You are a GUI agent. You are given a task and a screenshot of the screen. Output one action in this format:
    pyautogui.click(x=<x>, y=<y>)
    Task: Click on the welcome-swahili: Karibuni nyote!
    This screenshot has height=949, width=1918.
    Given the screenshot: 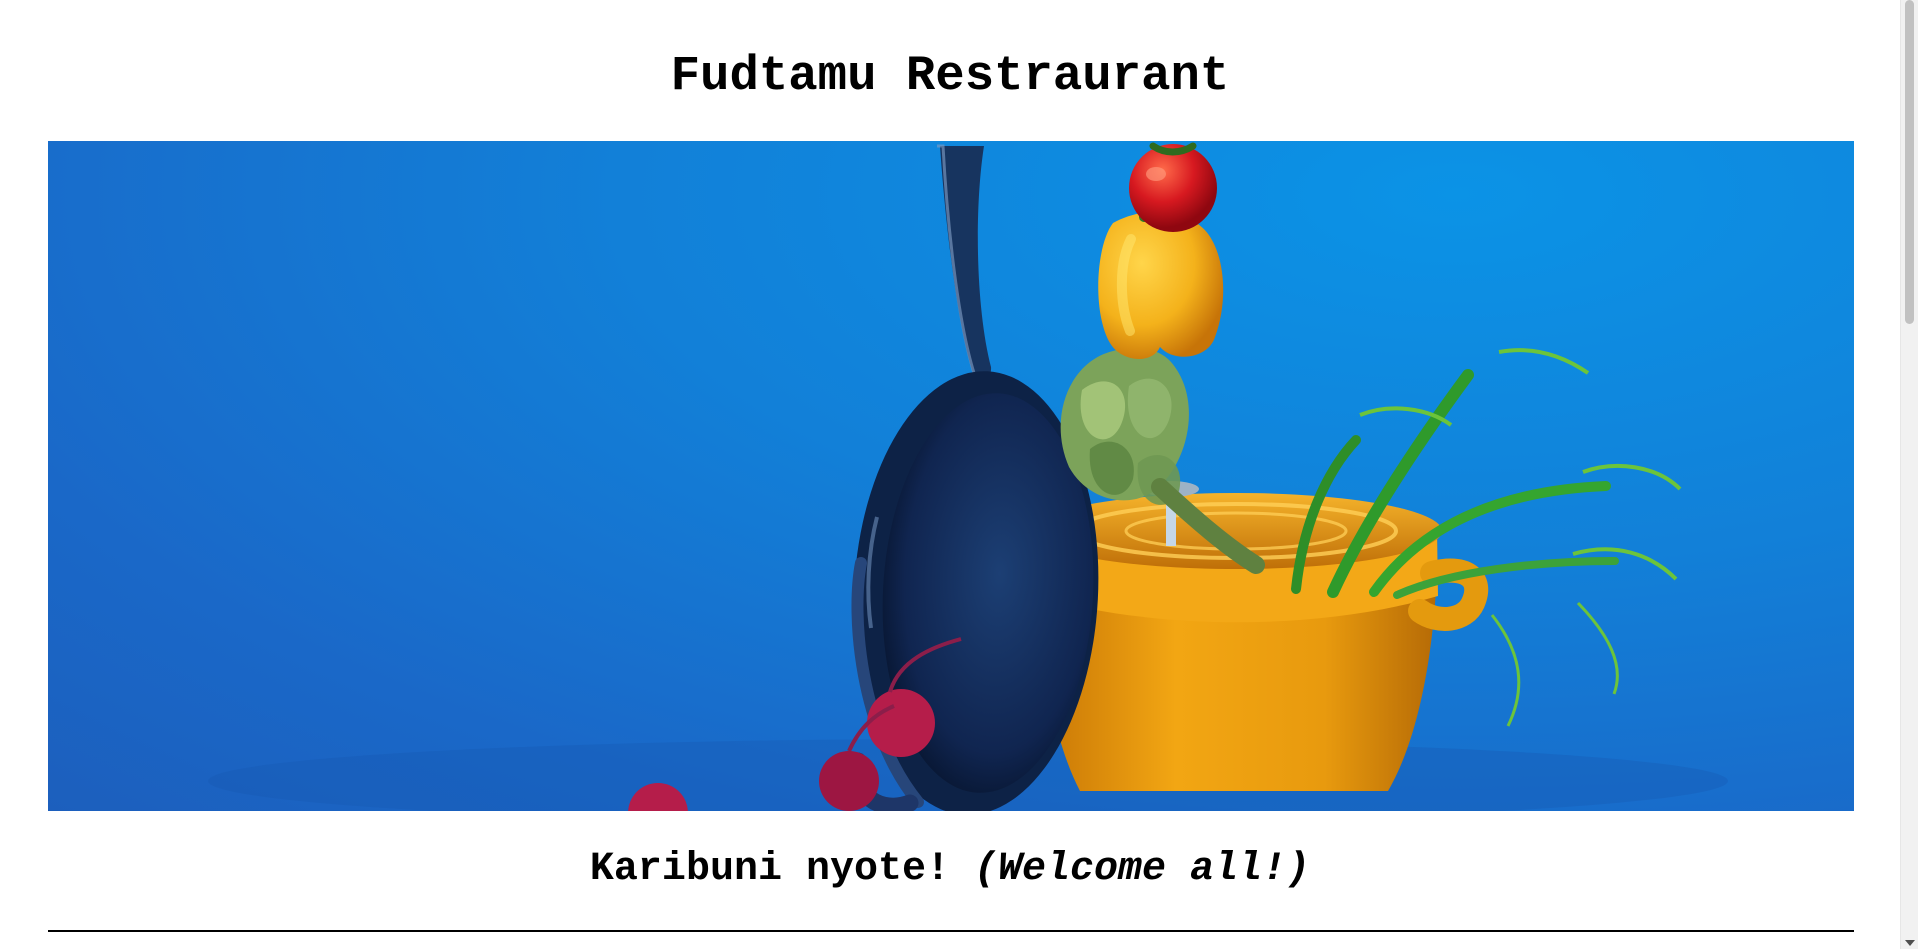 What is the action you would take?
    pyautogui.click(x=769, y=869)
    